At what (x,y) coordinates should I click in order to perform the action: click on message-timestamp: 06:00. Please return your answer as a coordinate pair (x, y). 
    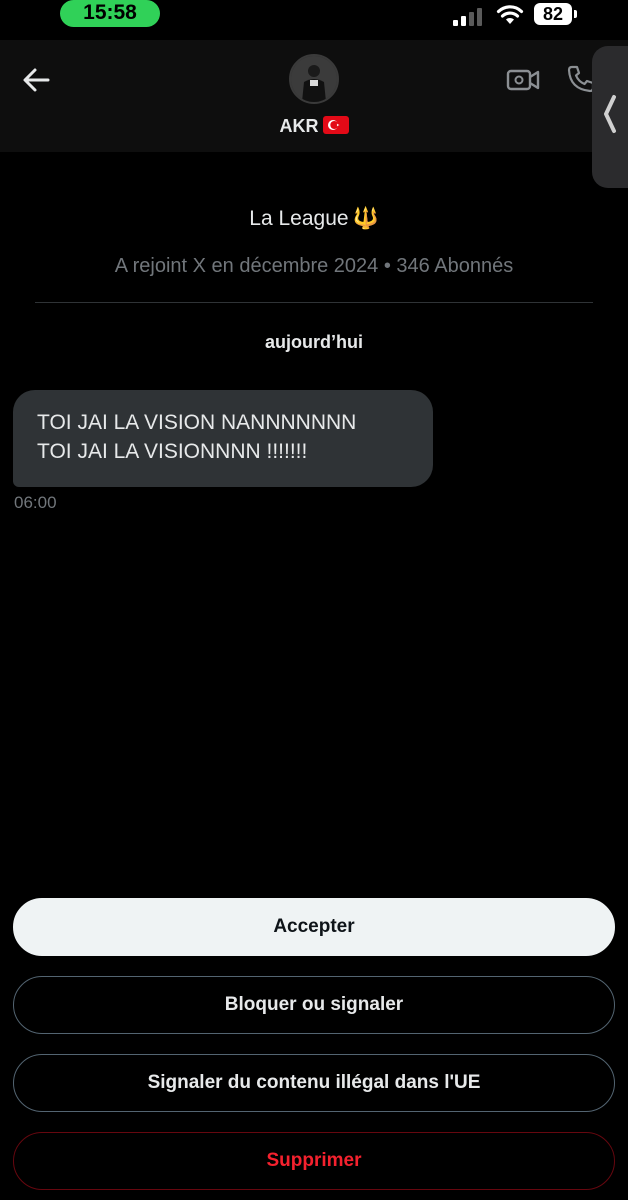
    Looking at the image, I should click on (35, 502).